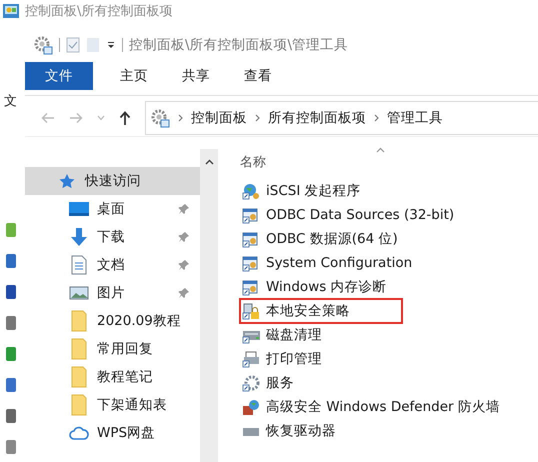 This screenshot has width=538, height=462. What do you see at coordinates (79, 293) in the screenshot?
I see `pictures-icon` at bounding box center [79, 293].